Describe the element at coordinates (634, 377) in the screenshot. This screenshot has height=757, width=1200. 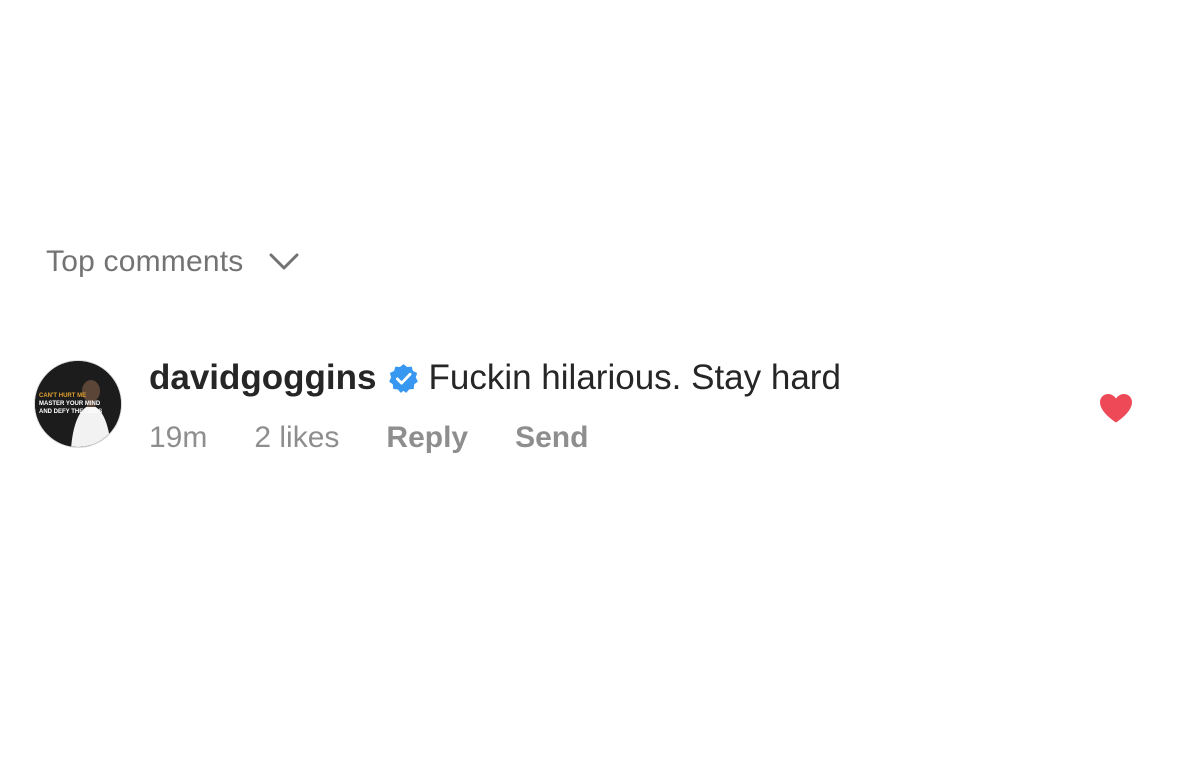
I see `comment-text: Fuckin hilarious. Stay hard` at that location.